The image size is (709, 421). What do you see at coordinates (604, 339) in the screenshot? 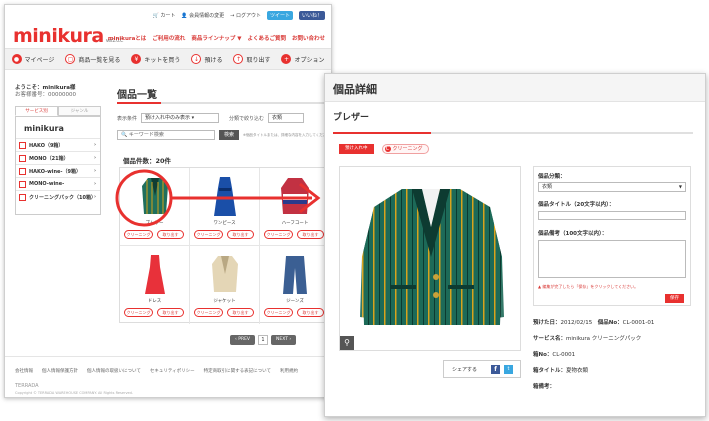
I see `service-value: minikura クリーニングパック` at bounding box center [604, 339].